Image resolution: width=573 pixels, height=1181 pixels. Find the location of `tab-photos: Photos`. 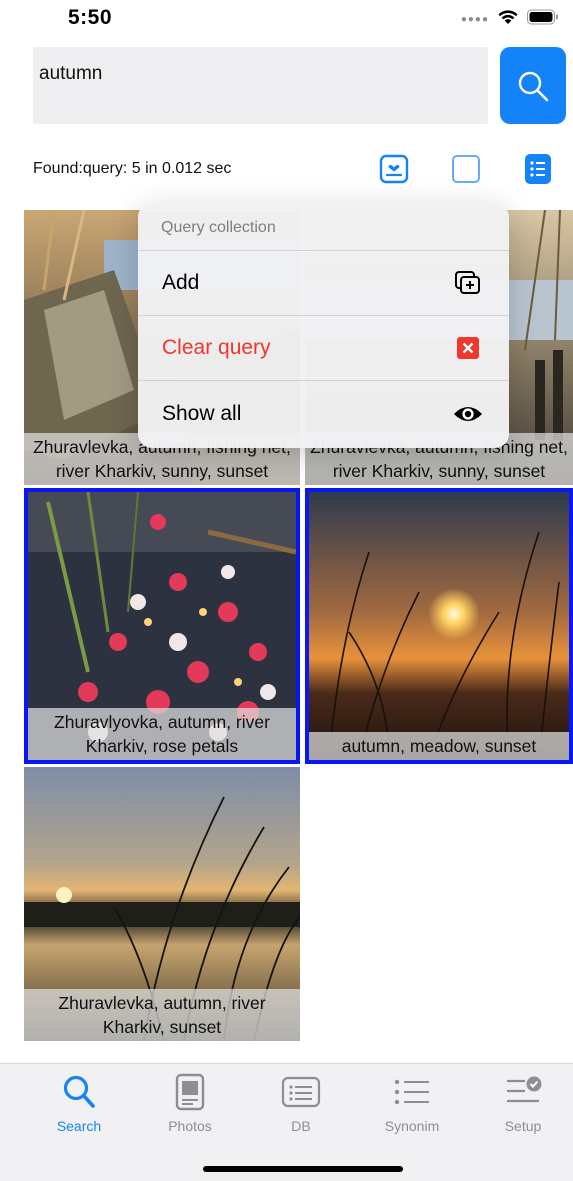

tab-photos: Photos is located at coordinates (190, 1103).